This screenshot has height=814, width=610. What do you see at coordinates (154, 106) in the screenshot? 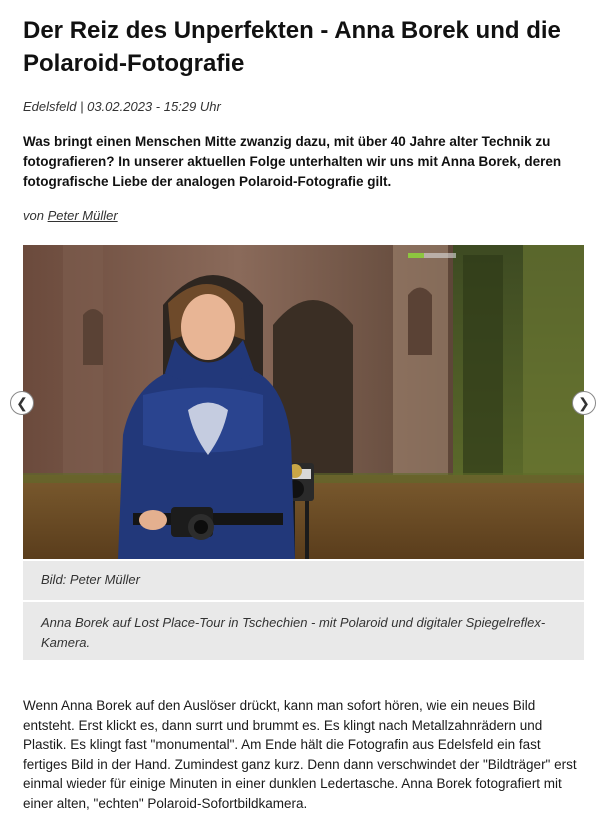
I see `article-datetime: 03.02.2023 - 15:29 Uhr` at bounding box center [154, 106].